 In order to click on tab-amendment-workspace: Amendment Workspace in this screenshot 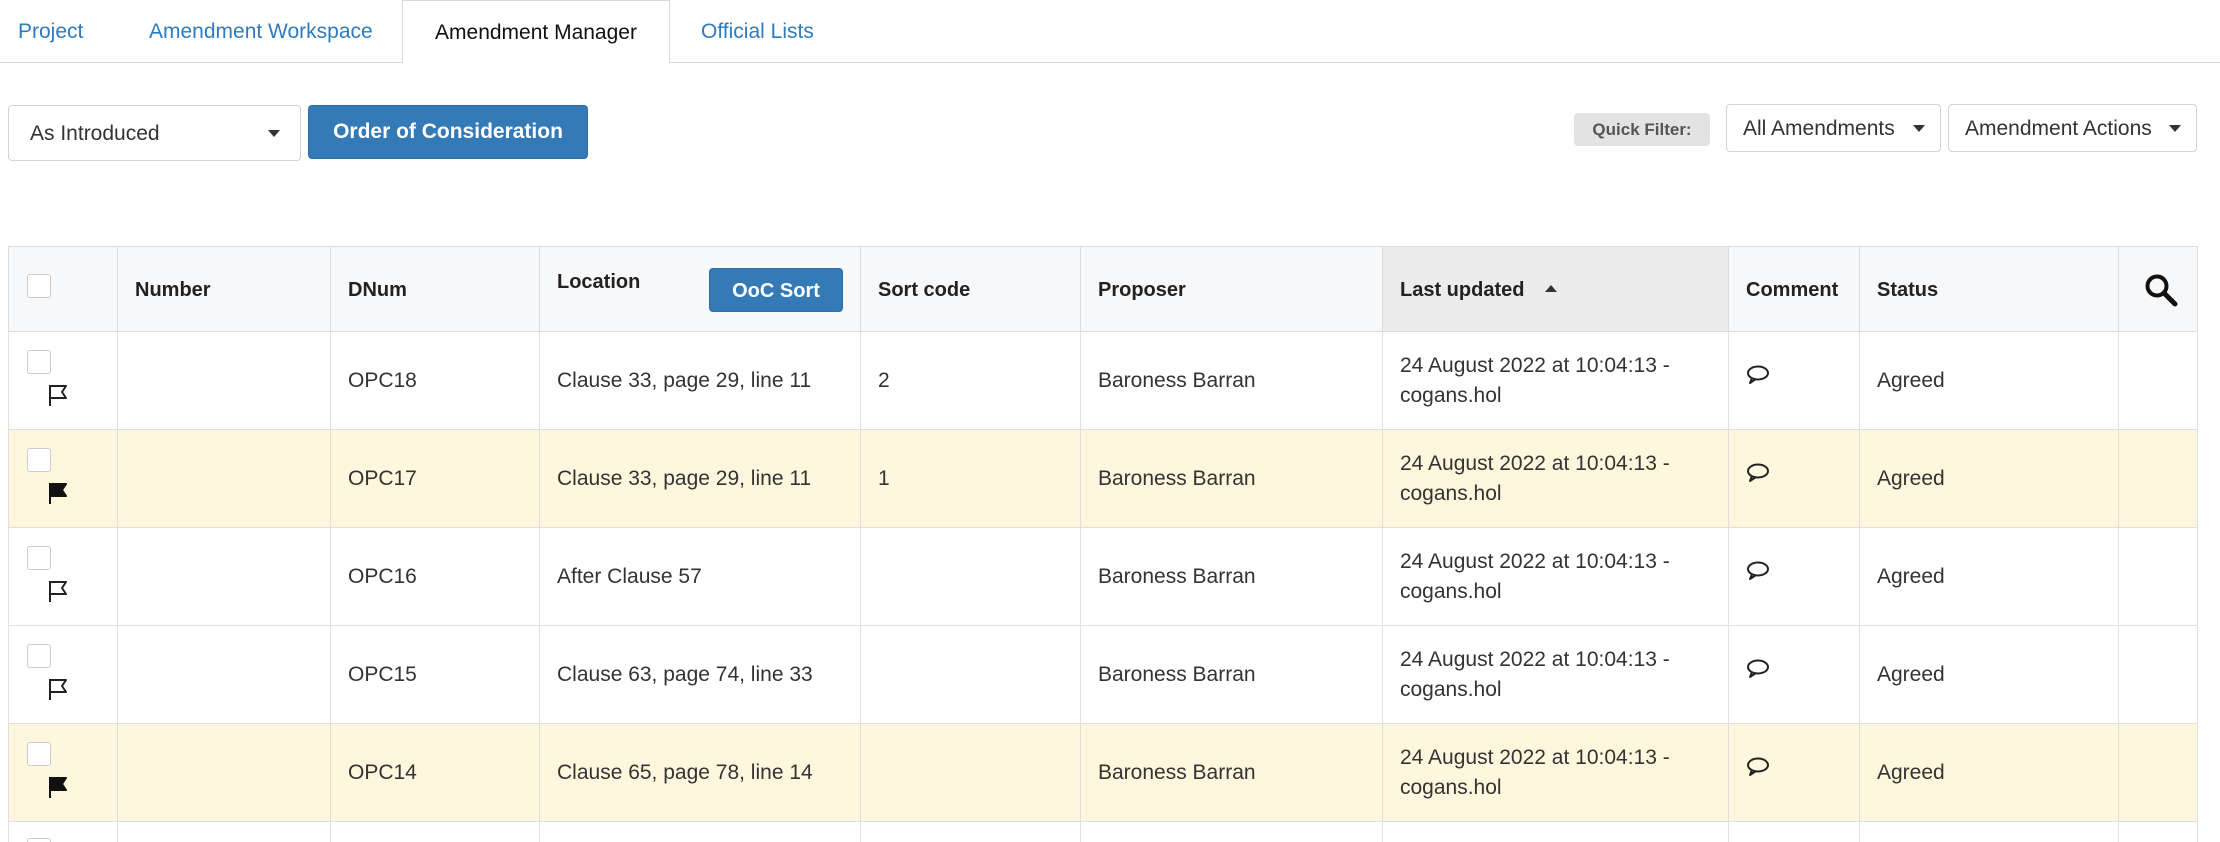, I will do `click(263, 31)`.